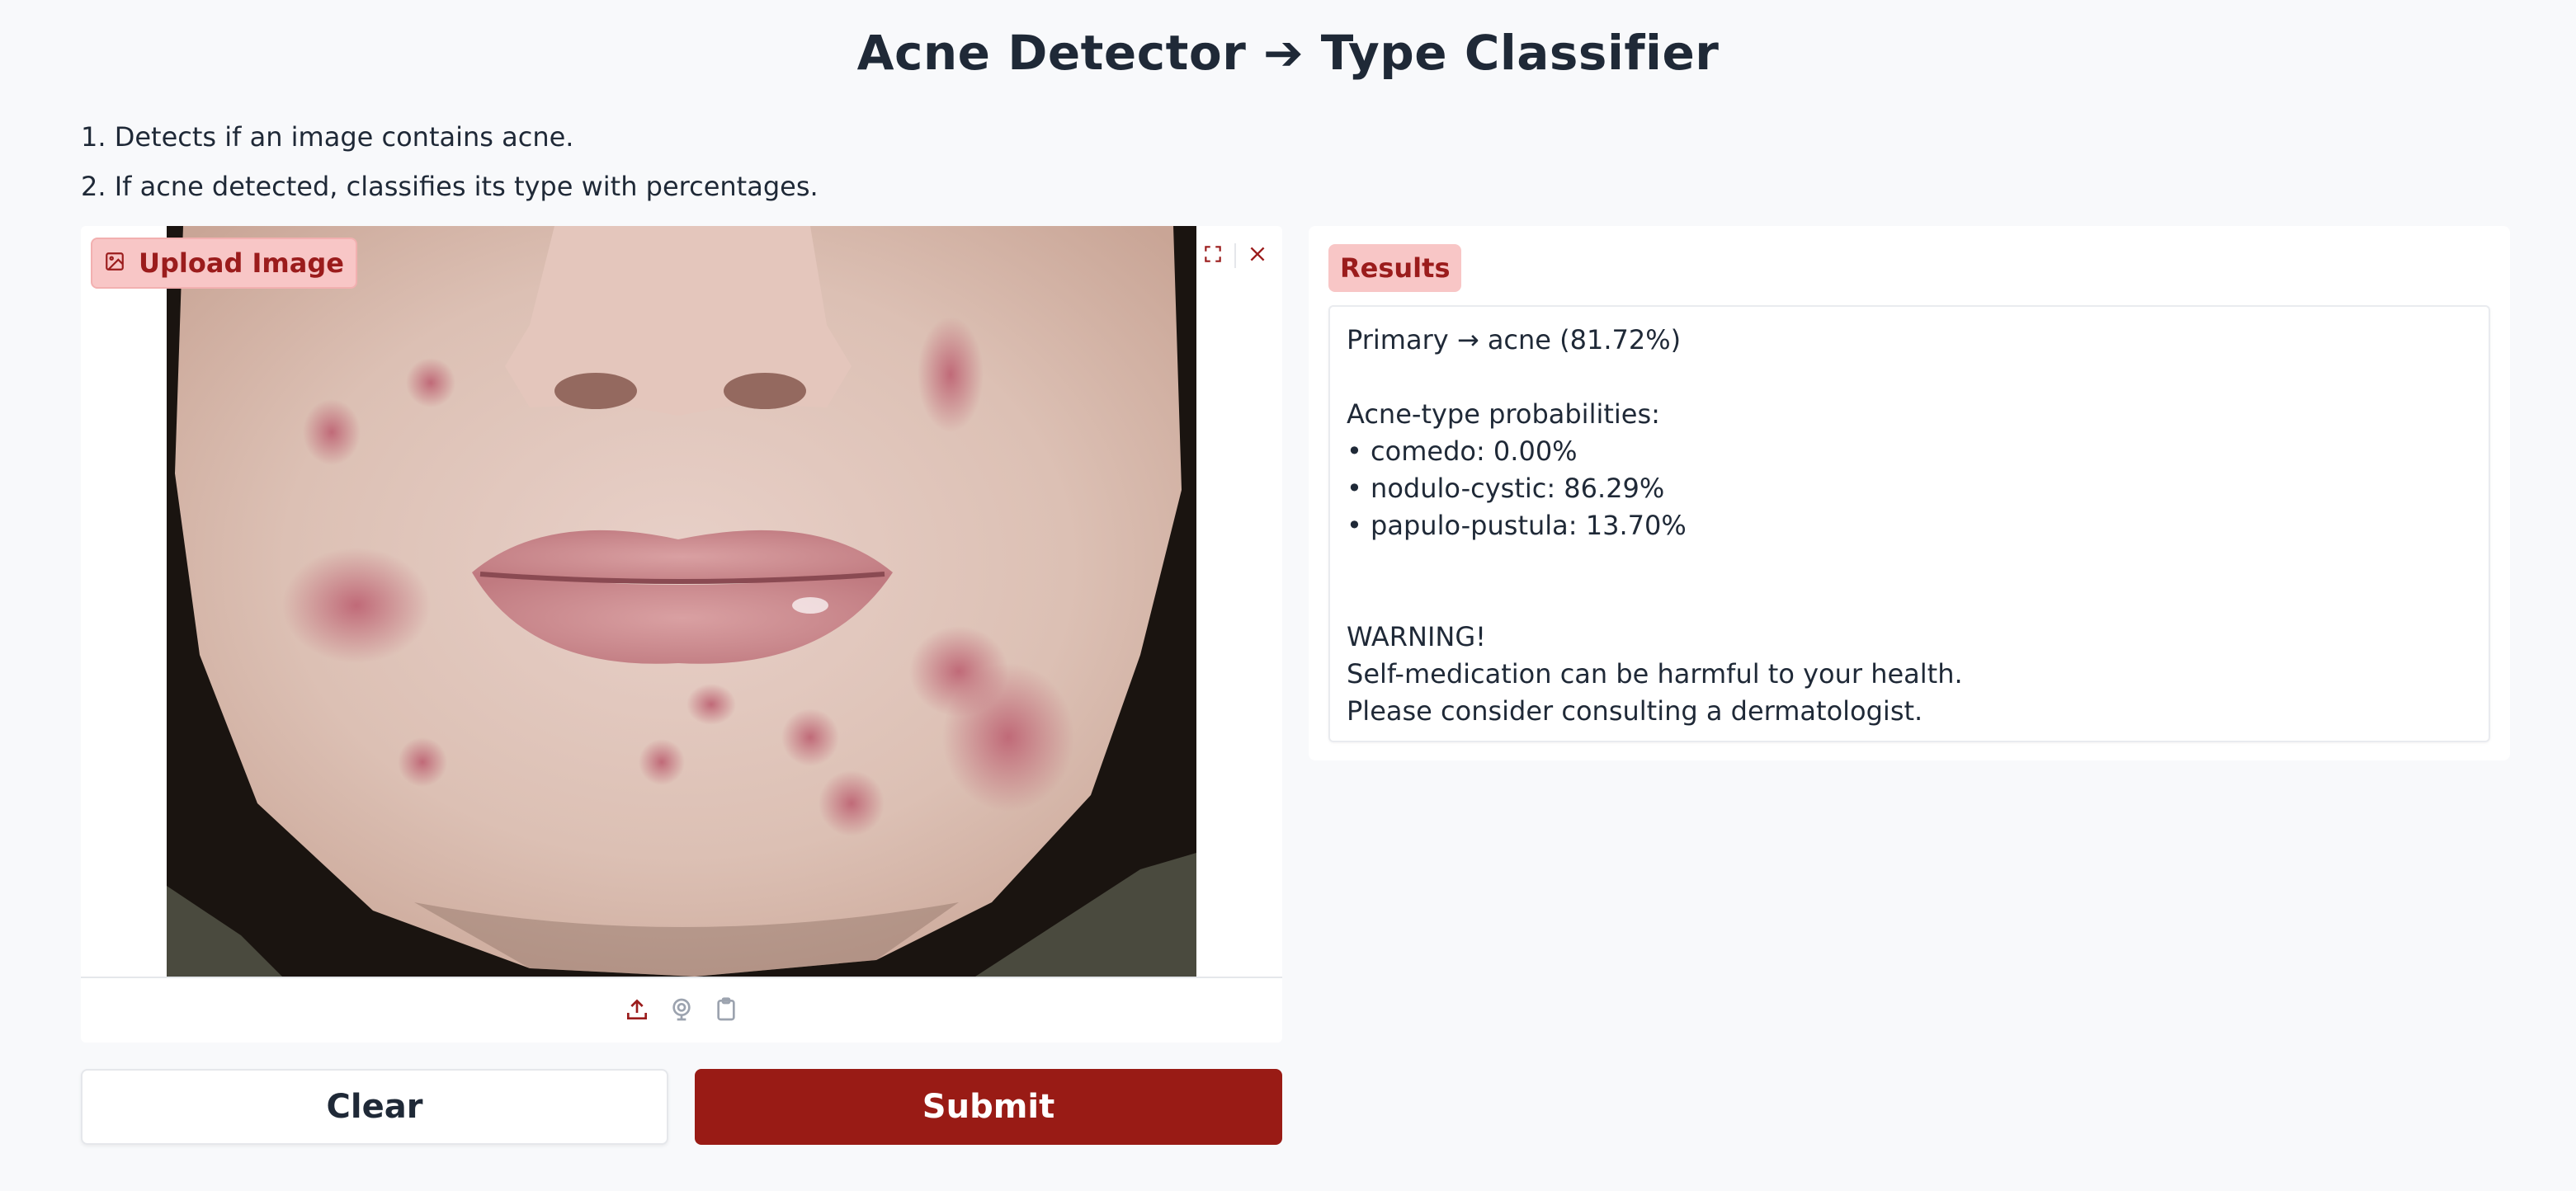  I want to click on image-corner-controls, so click(1235, 255).